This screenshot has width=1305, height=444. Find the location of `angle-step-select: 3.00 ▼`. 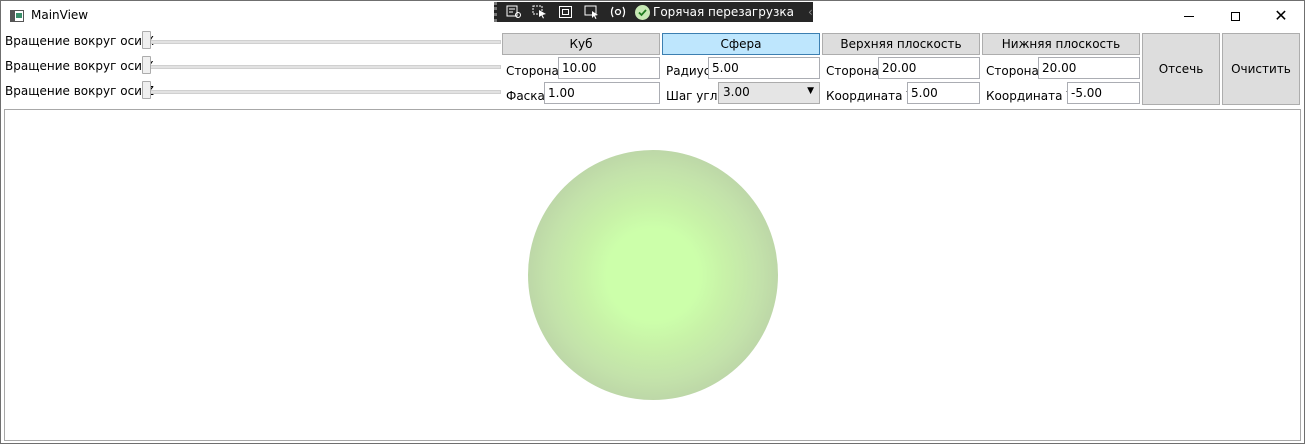

angle-step-select: 3.00 ▼ is located at coordinates (769, 93).